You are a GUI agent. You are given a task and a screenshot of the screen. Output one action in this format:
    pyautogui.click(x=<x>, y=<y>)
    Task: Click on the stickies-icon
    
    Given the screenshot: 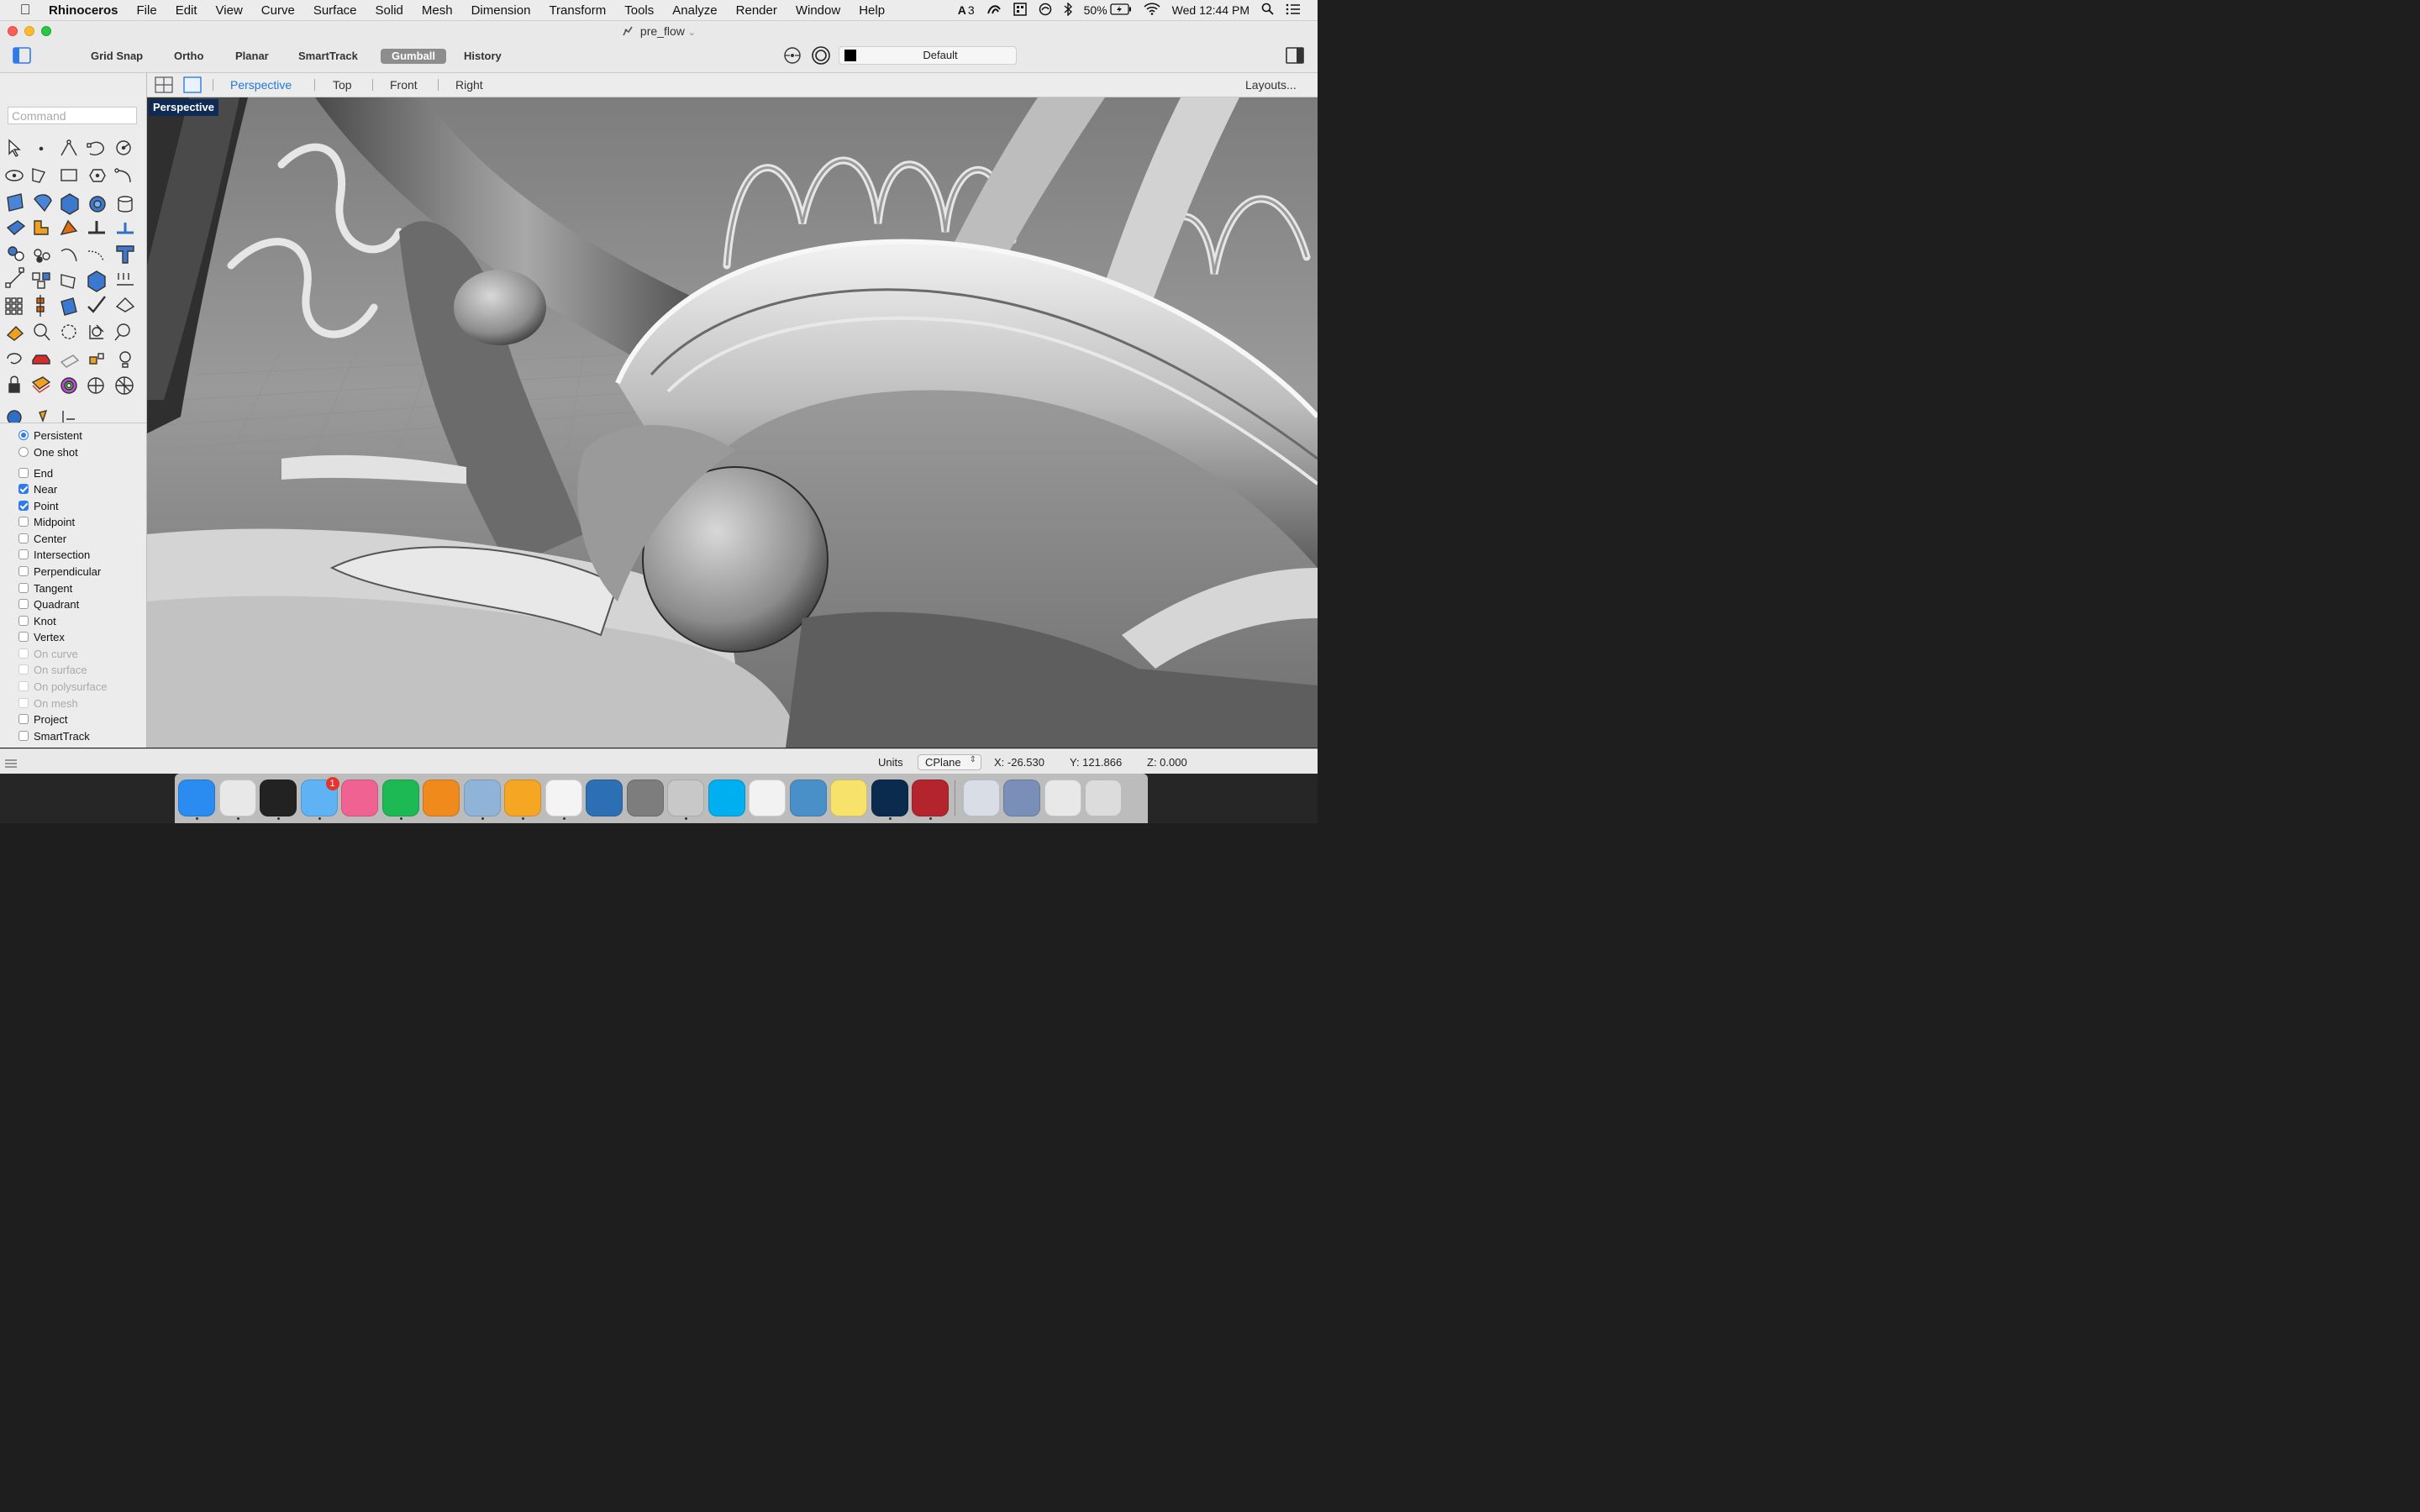 What is the action you would take?
    pyautogui.click(x=848, y=798)
    